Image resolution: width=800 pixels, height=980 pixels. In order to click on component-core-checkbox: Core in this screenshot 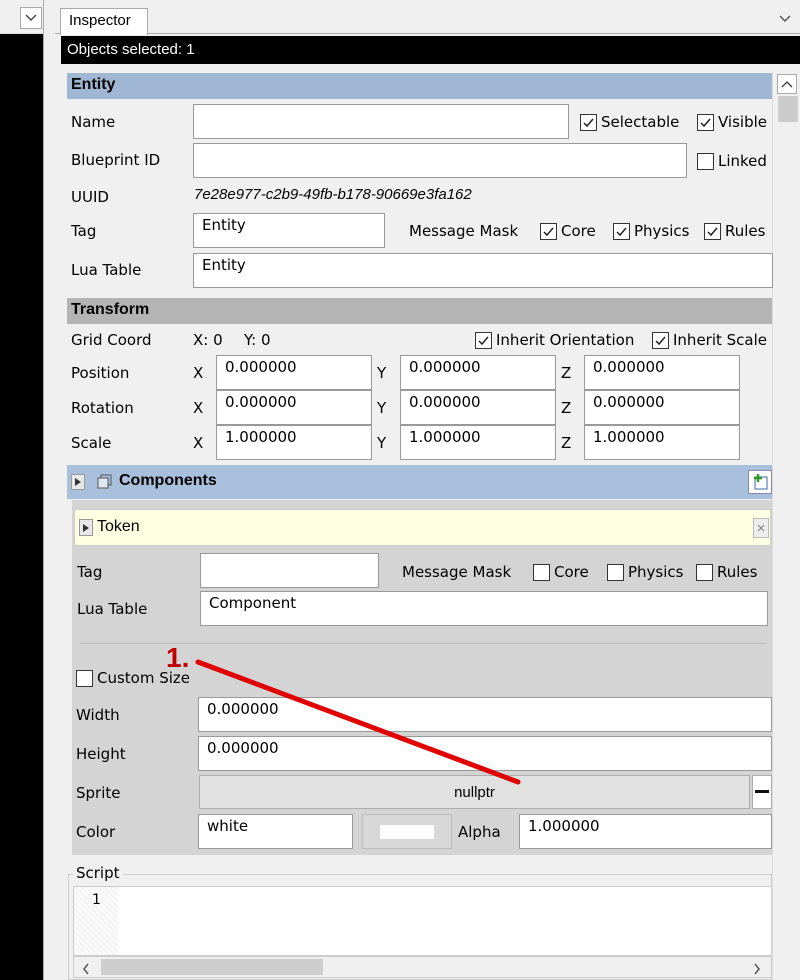, I will do `click(561, 572)`.